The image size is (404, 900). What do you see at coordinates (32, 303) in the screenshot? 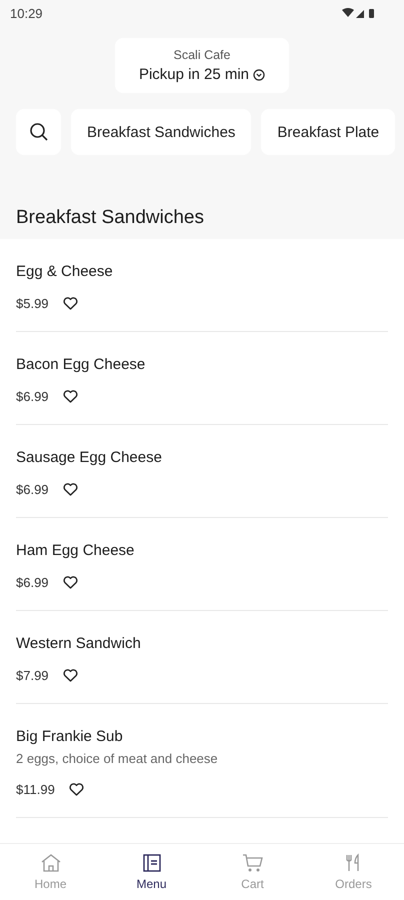
I see `item-price: $5.99` at bounding box center [32, 303].